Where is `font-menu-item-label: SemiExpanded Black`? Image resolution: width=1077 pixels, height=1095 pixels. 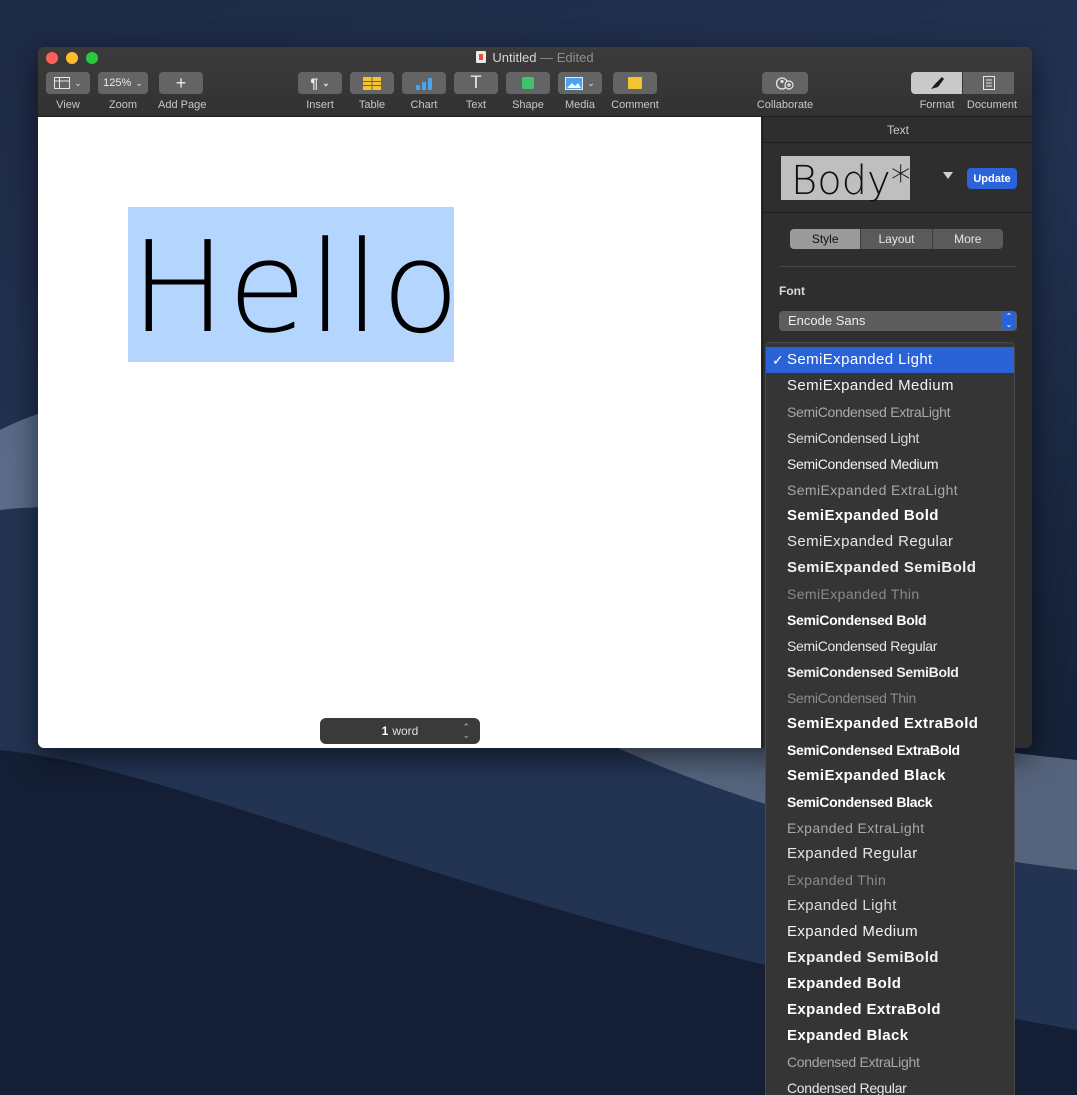
font-menu-item-label: SemiExpanded Black is located at coordinates (866, 775).